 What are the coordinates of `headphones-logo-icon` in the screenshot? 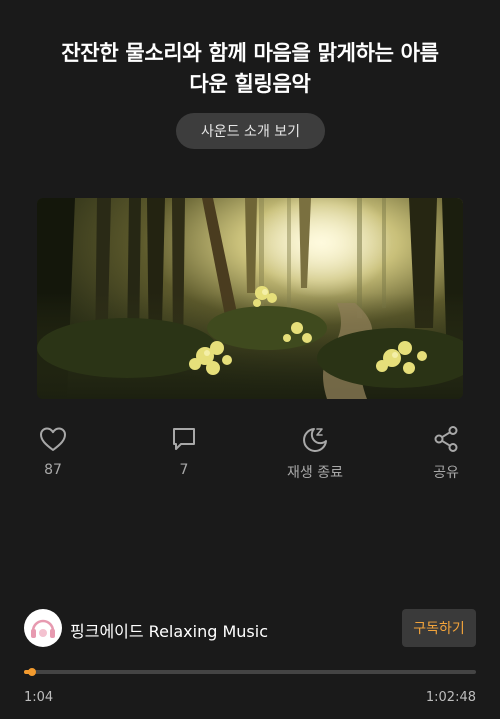 It's located at (43, 628).